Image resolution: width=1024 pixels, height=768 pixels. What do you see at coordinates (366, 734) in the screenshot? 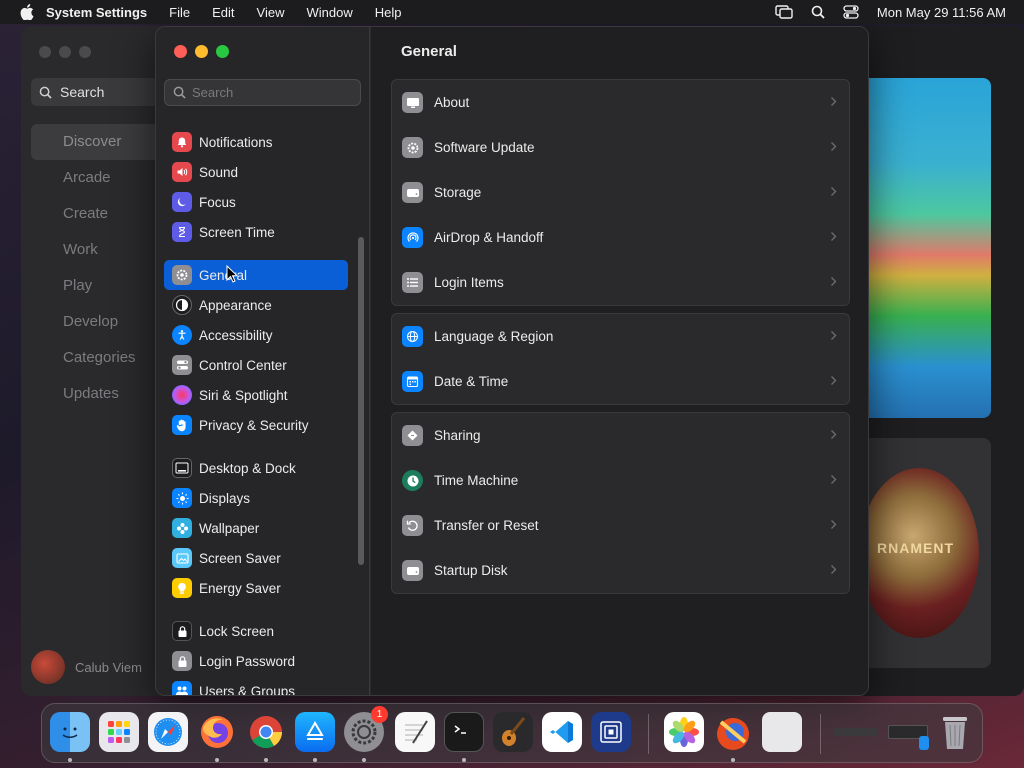
I see `dock-system-settings: 1` at bounding box center [366, 734].